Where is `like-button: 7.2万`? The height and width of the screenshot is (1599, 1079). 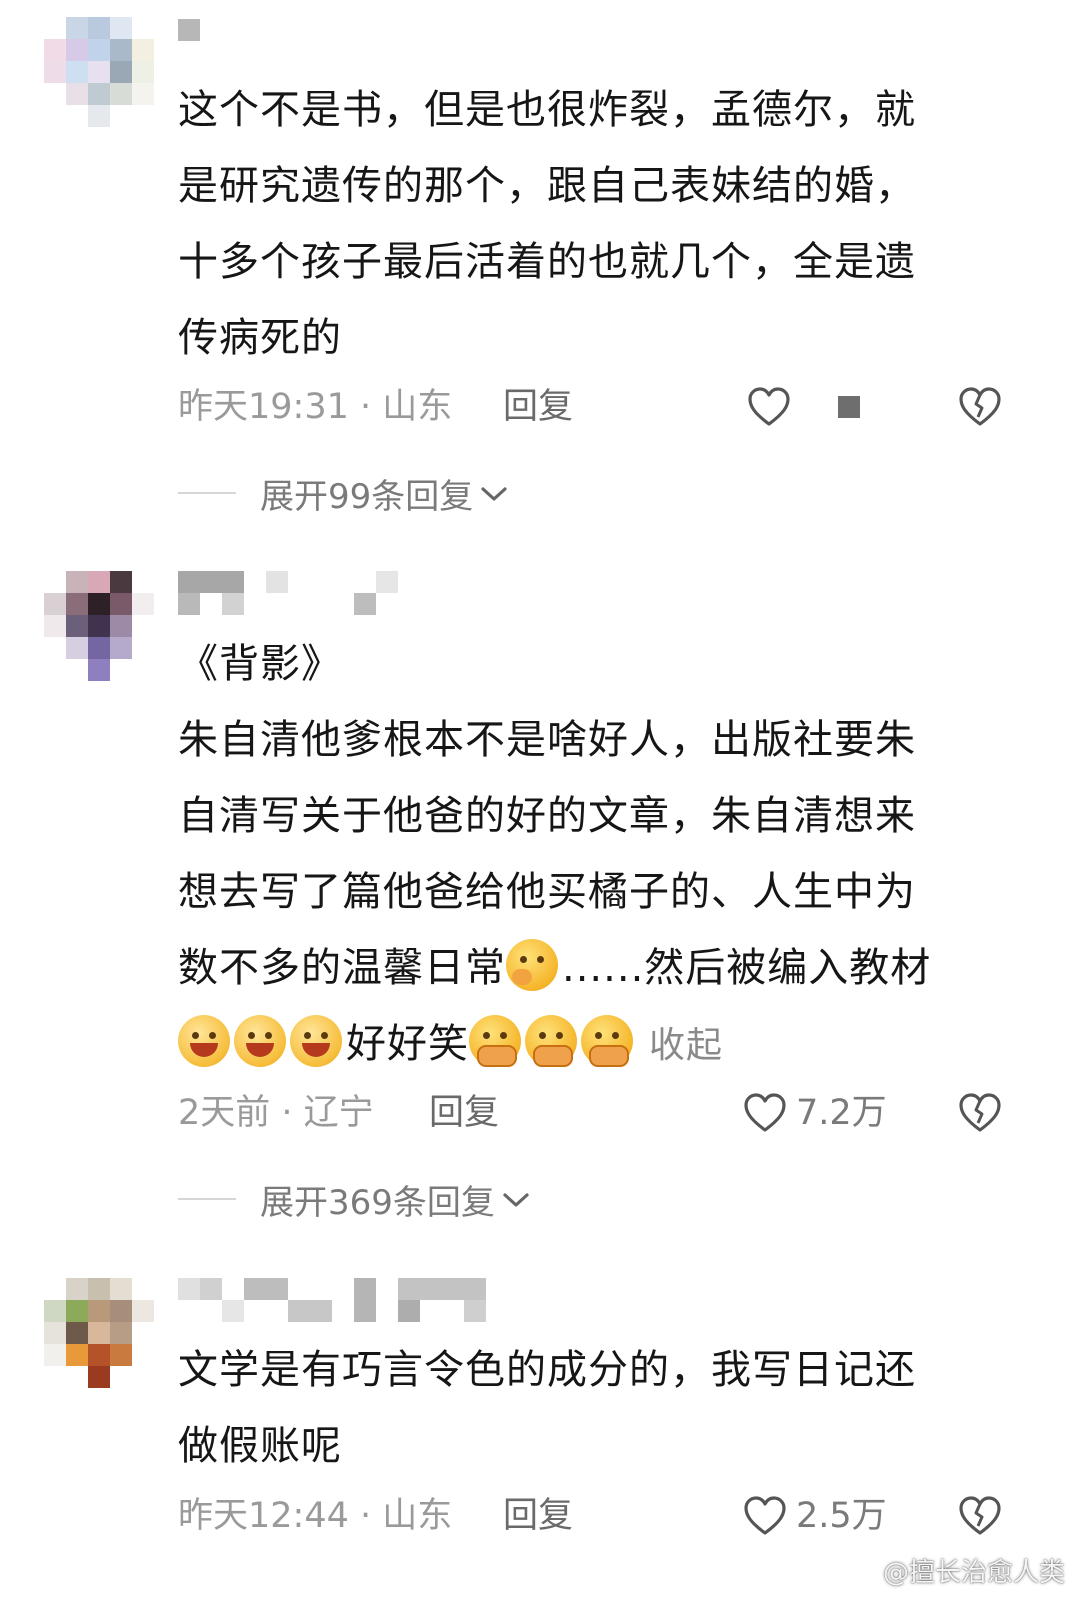
like-button: 7.2万 is located at coordinates (814, 1113).